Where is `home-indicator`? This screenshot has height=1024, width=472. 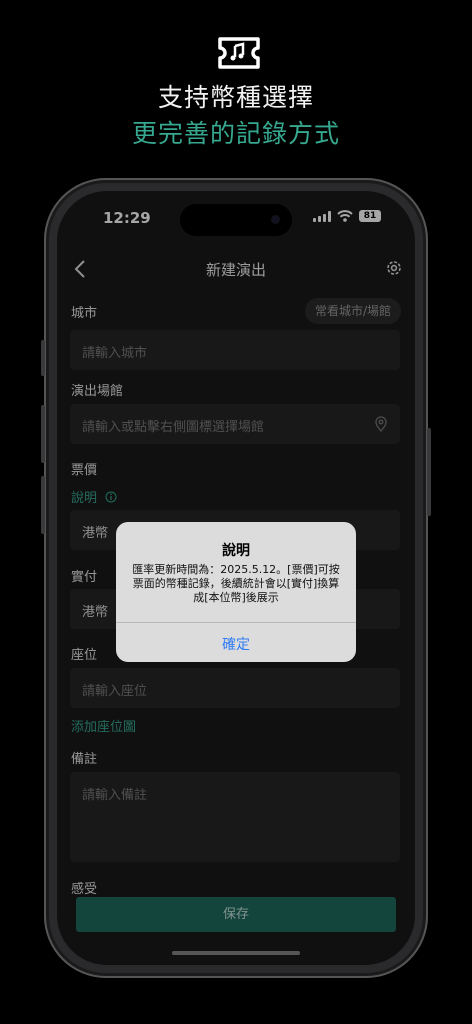 home-indicator is located at coordinates (236, 953).